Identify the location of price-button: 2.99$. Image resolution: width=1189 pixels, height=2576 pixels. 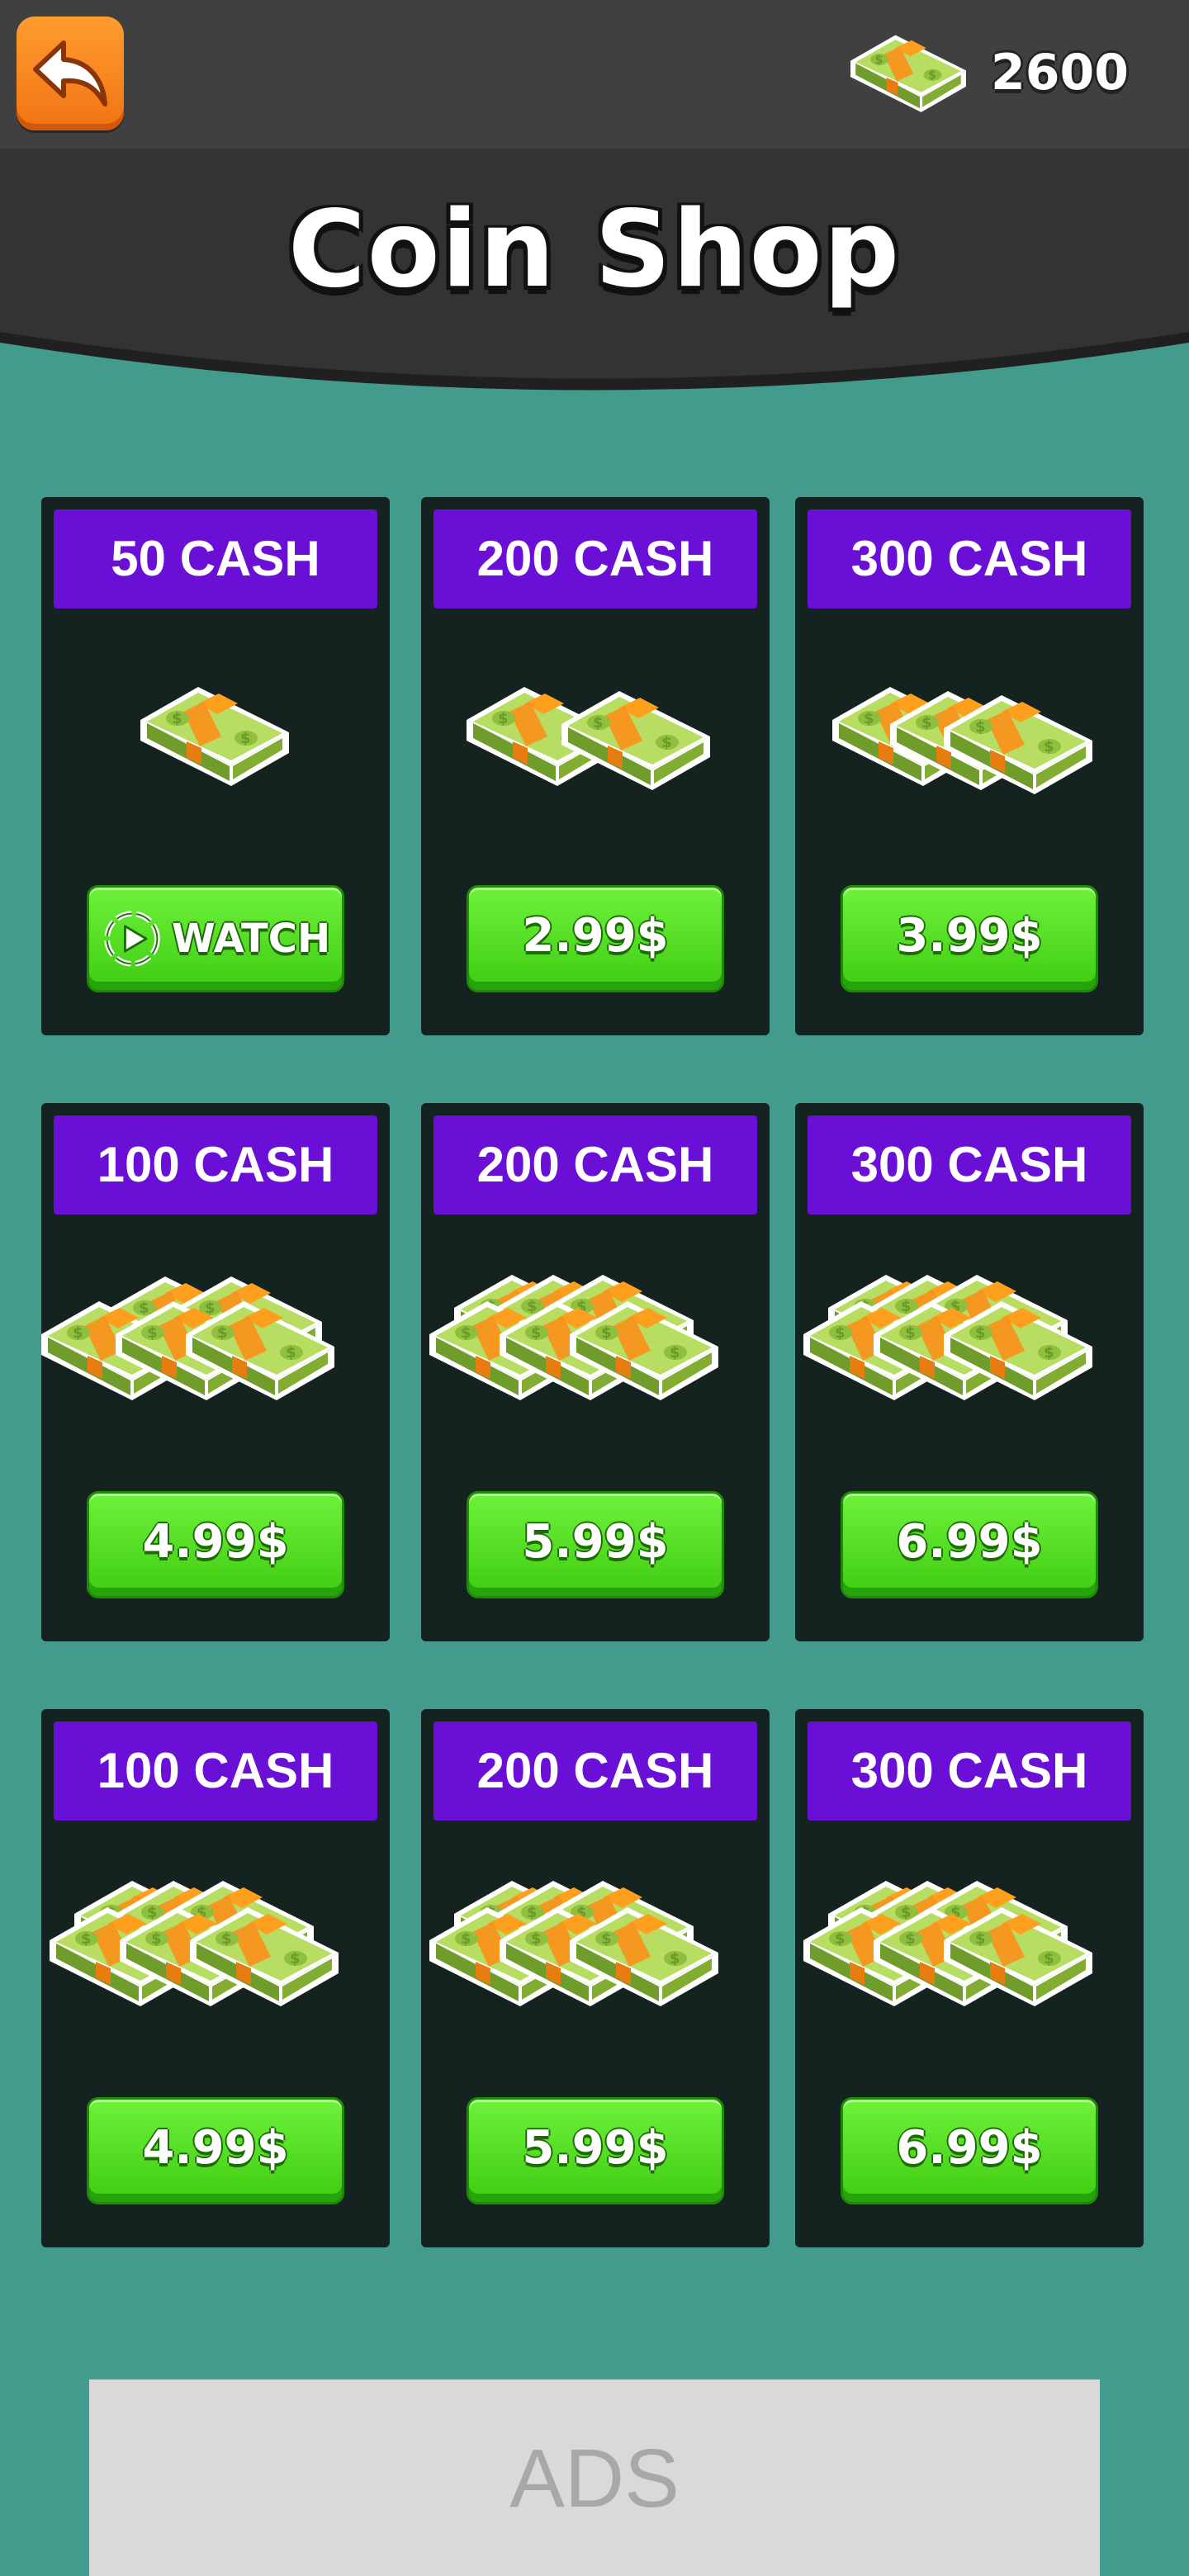
(595, 938).